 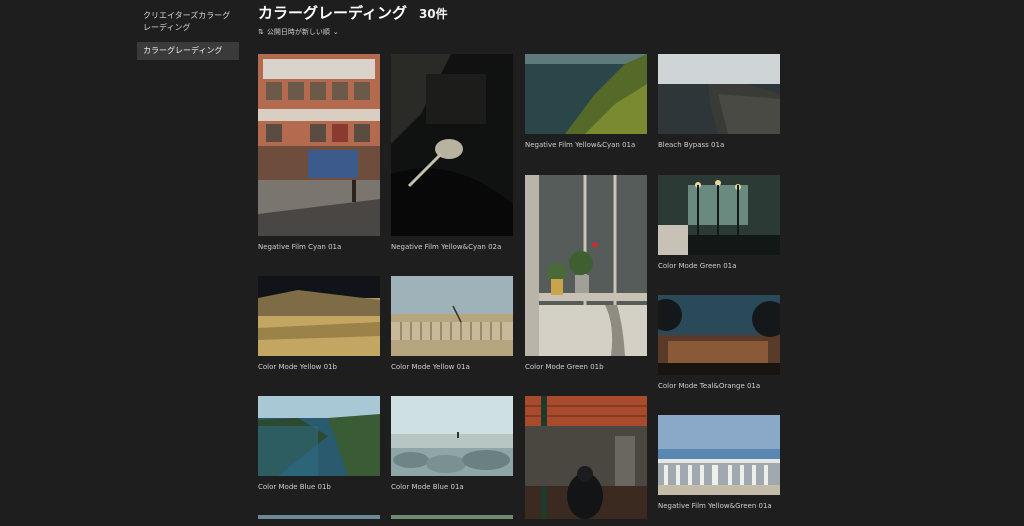 I want to click on grass-photo-thumbnail, so click(x=319, y=316).